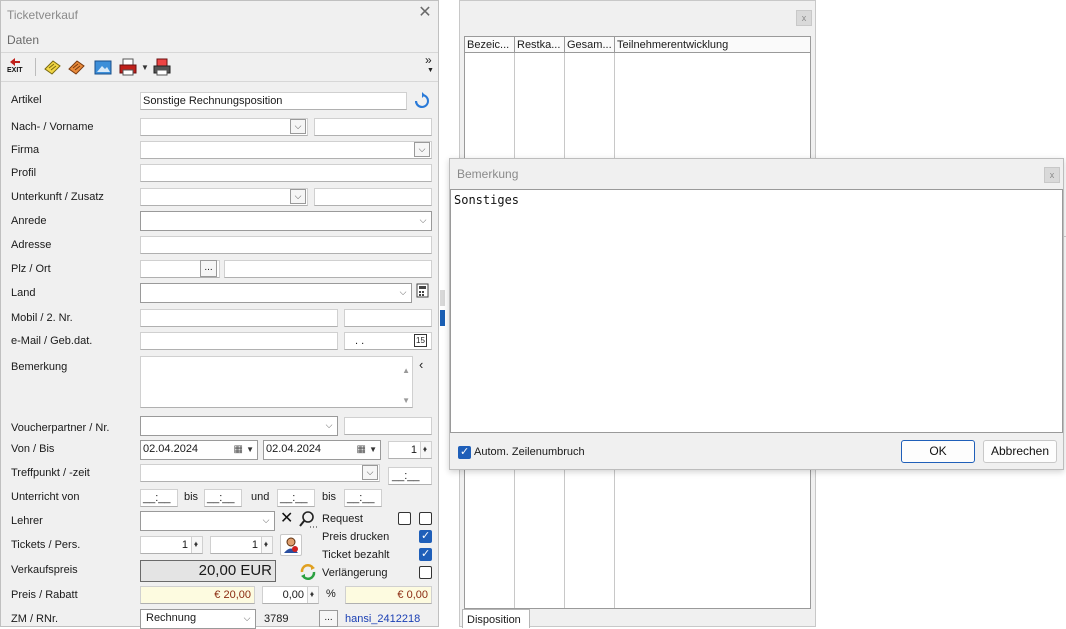 This screenshot has height=629, width=1066. What do you see at coordinates (422, 101) in the screenshot?
I see `refresh-icon` at bounding box center [422, 101].